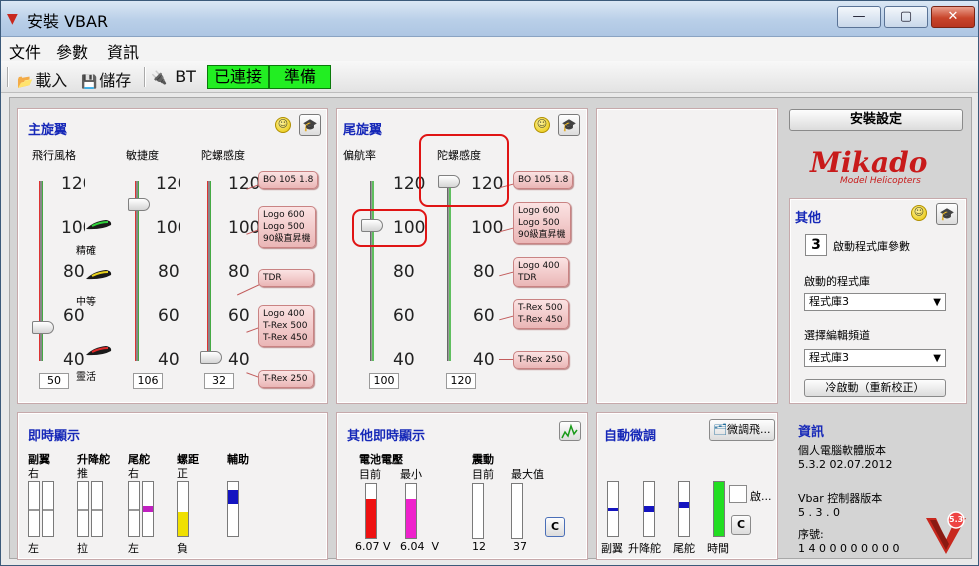 The width and height of the screenshot is (979, 566). Describe the element at coordinates (142, 155) in the screenshot. I see `agility-label: 敏捷度` at that location.